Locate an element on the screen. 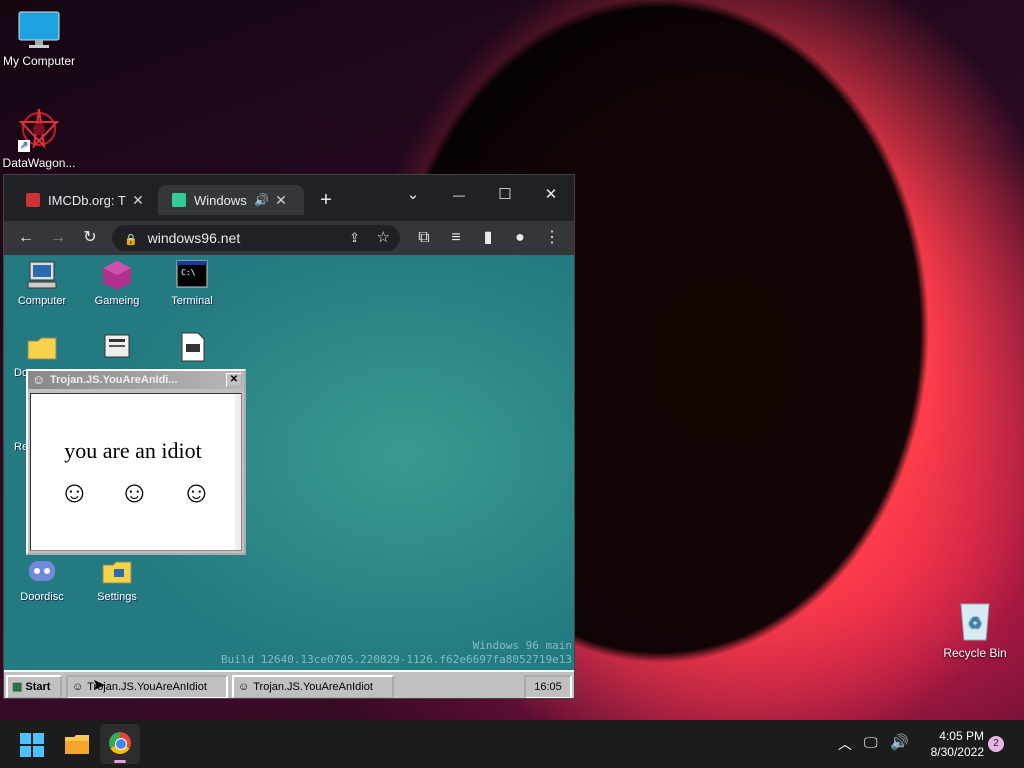 The image size is (1024, 768). clock-time: 4:05 PM is located at coordinates (961, 736).